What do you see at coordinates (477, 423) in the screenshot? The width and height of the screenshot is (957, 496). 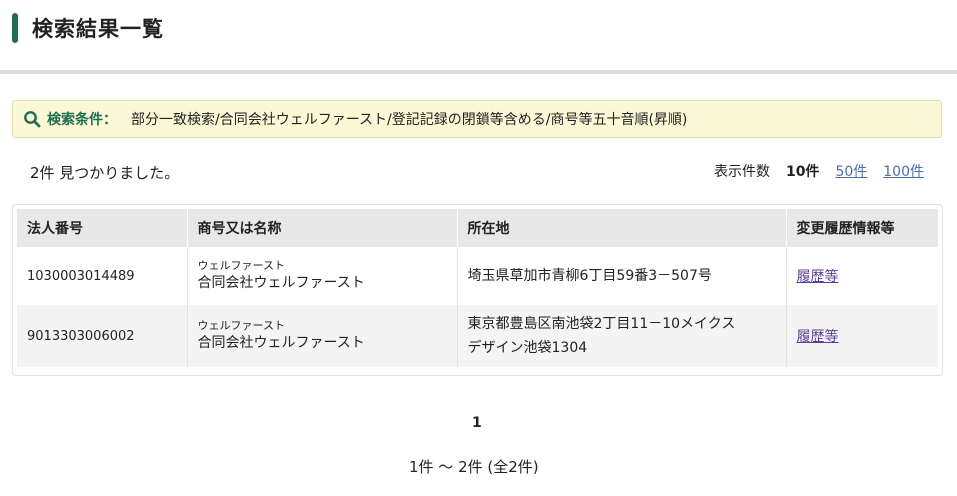 I see `pagination-current-page: 1` at bounding box center [477, 423].